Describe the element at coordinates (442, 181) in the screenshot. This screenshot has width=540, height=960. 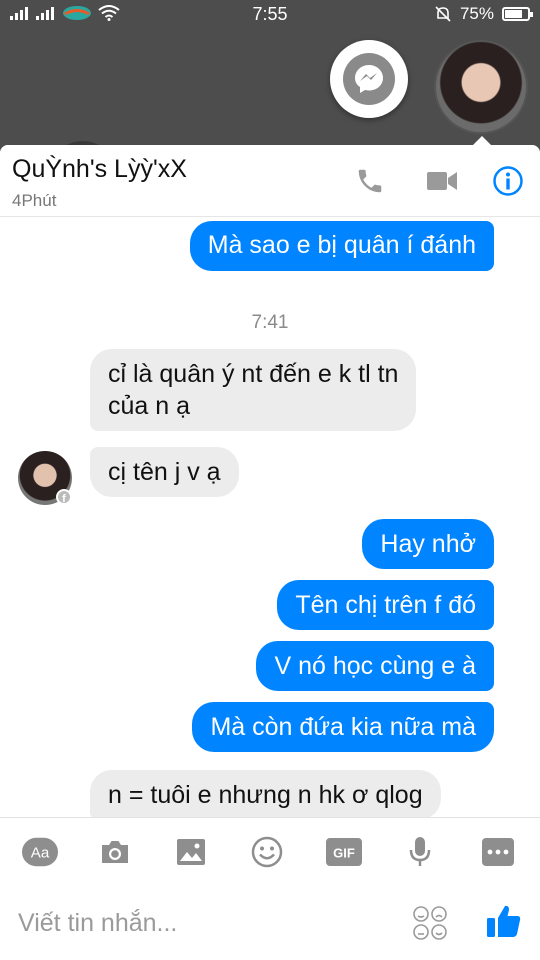
I see `video-icon` at that location.